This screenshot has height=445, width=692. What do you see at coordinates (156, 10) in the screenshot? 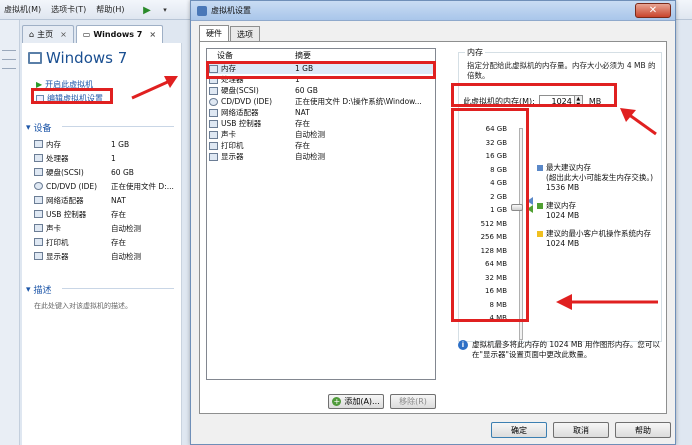
I see `app-toolbar: ▶ ▾` at bounding box center [156, 10].